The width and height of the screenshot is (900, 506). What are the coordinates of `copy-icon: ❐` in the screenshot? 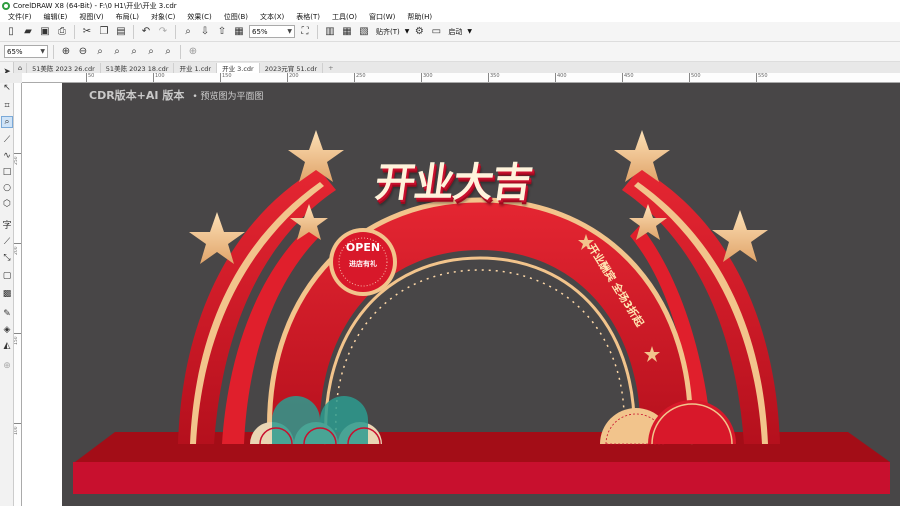 It's located at (104, 32).